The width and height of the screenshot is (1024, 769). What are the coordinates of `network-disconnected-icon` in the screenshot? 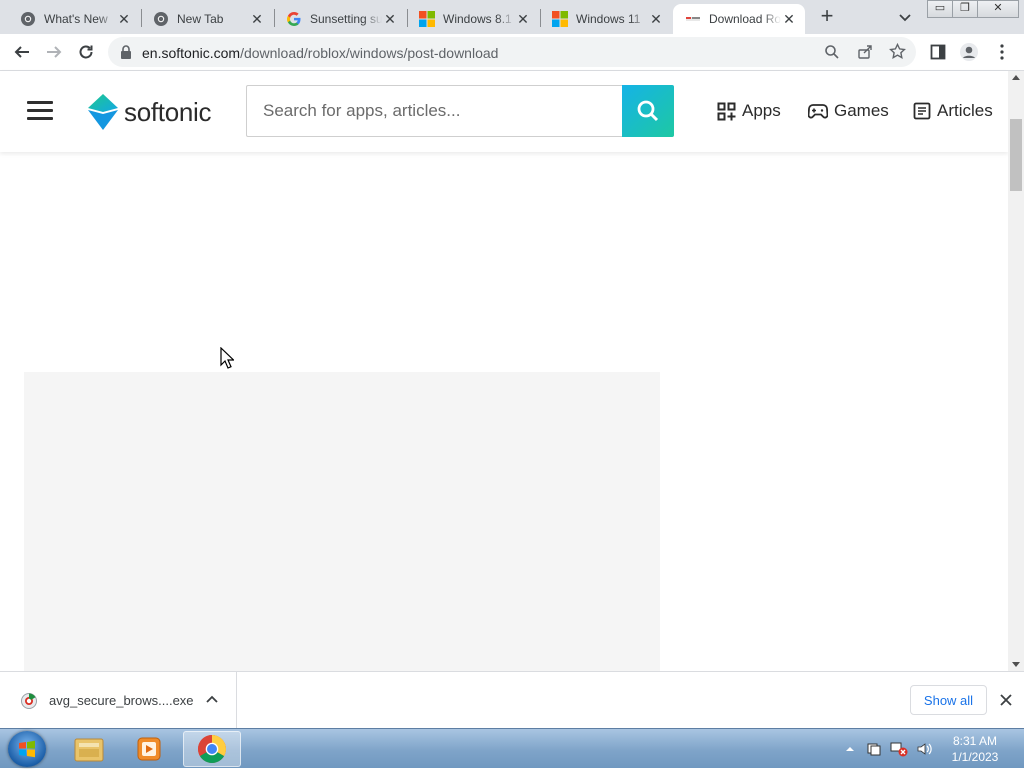 It's located at (899, 749).